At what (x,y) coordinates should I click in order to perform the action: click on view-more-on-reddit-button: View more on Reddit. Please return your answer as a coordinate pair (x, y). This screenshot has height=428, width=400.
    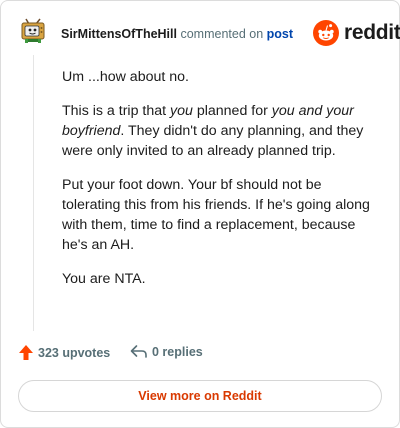
    Looking at the image, I should click on (200, 396).